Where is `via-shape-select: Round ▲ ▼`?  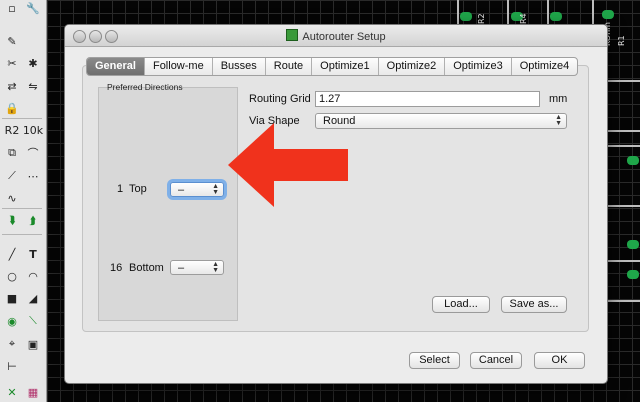 via-shape-select: Round ▲ ▼ is located at coordinates (441, 121).